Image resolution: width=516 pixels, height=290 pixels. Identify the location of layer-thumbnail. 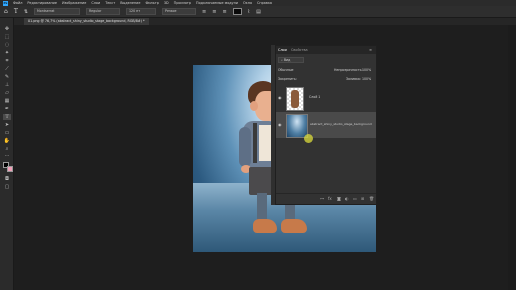
(295, 99).